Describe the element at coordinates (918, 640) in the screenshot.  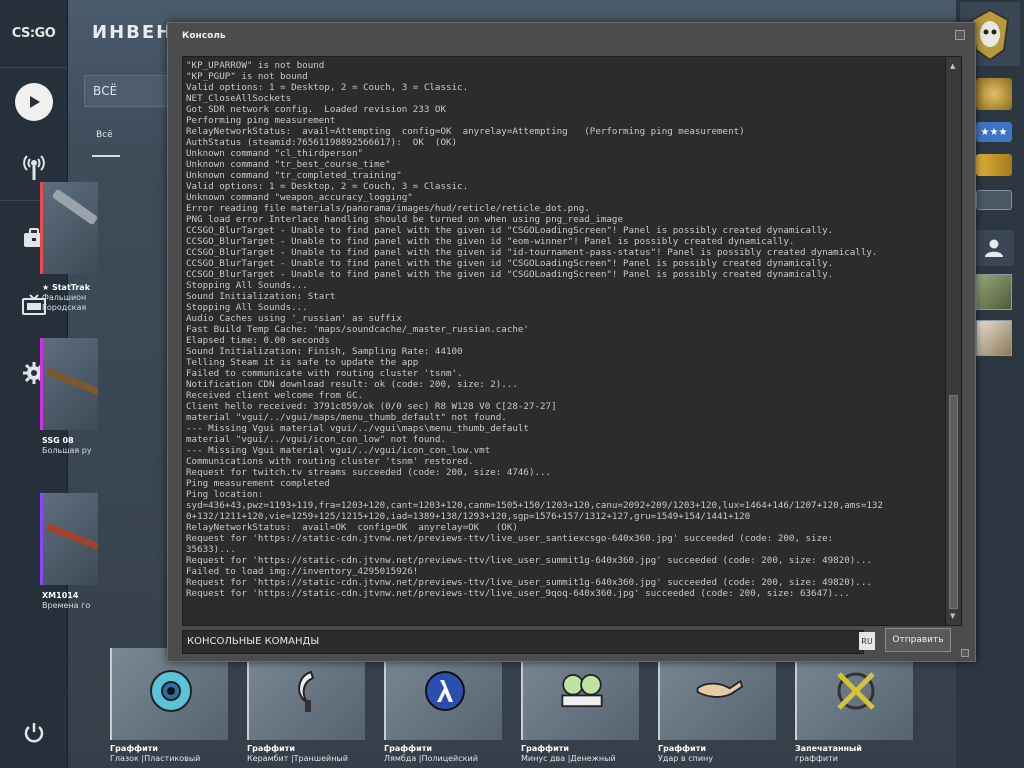
I see `send-button: Отправить` at that location.